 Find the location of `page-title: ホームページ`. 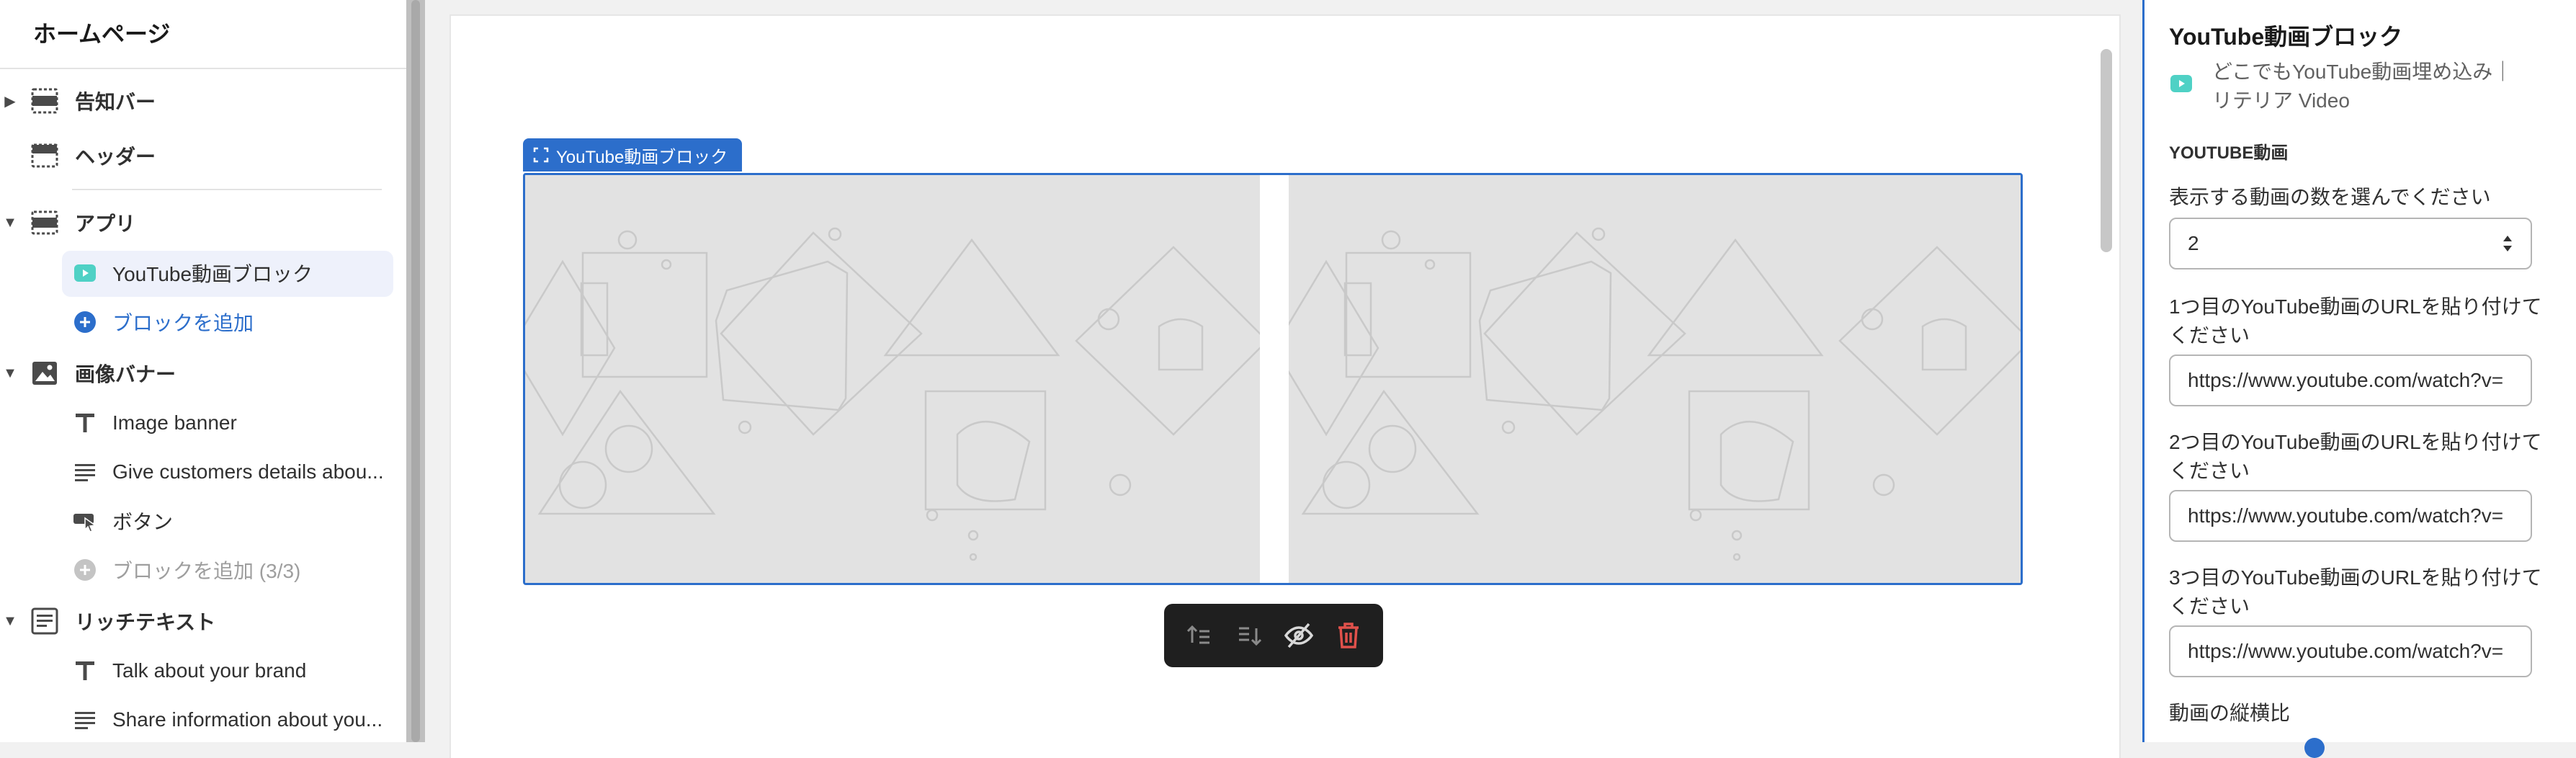

page-title: ホームページ is located at coordinates (102, 34).